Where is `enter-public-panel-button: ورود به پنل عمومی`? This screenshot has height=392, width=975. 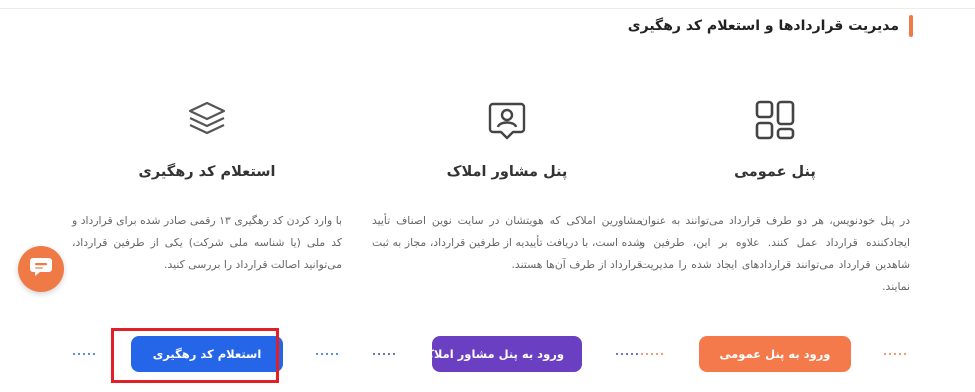 enter-public-panel-button: ورود به پنل عمومی is located at coordinates (775, 354).